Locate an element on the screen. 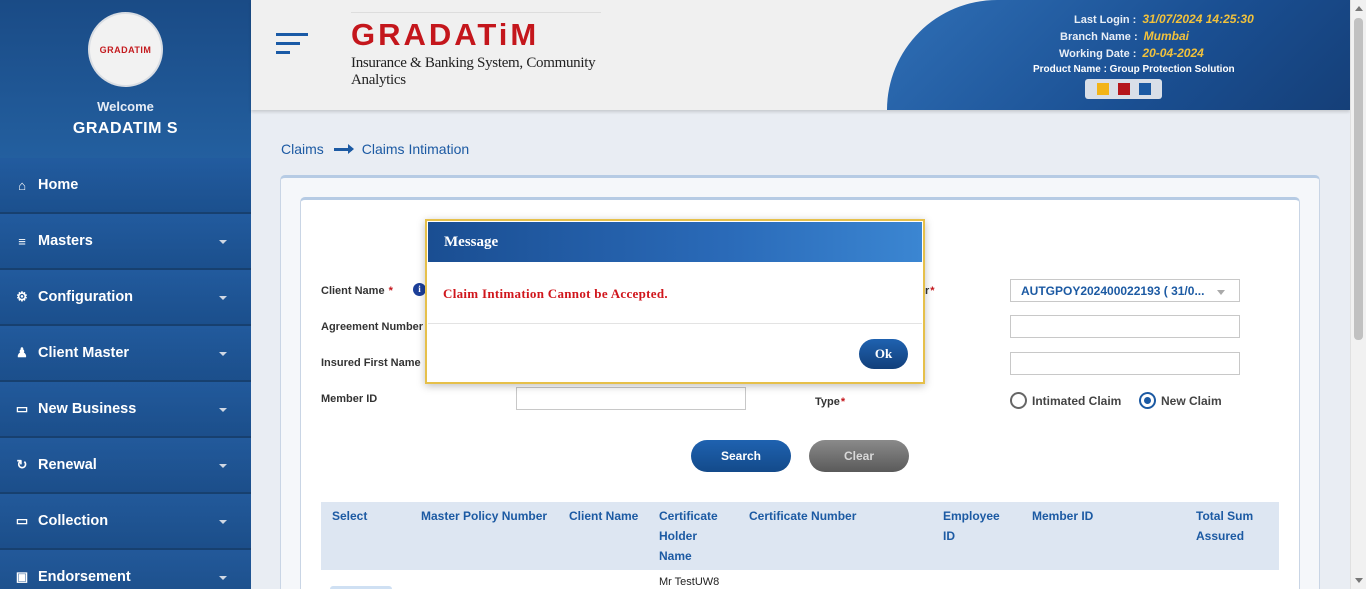 The image size is (1366, 589). sidebar-item-home: ⌂ Home is located at coordinates (125, 186).